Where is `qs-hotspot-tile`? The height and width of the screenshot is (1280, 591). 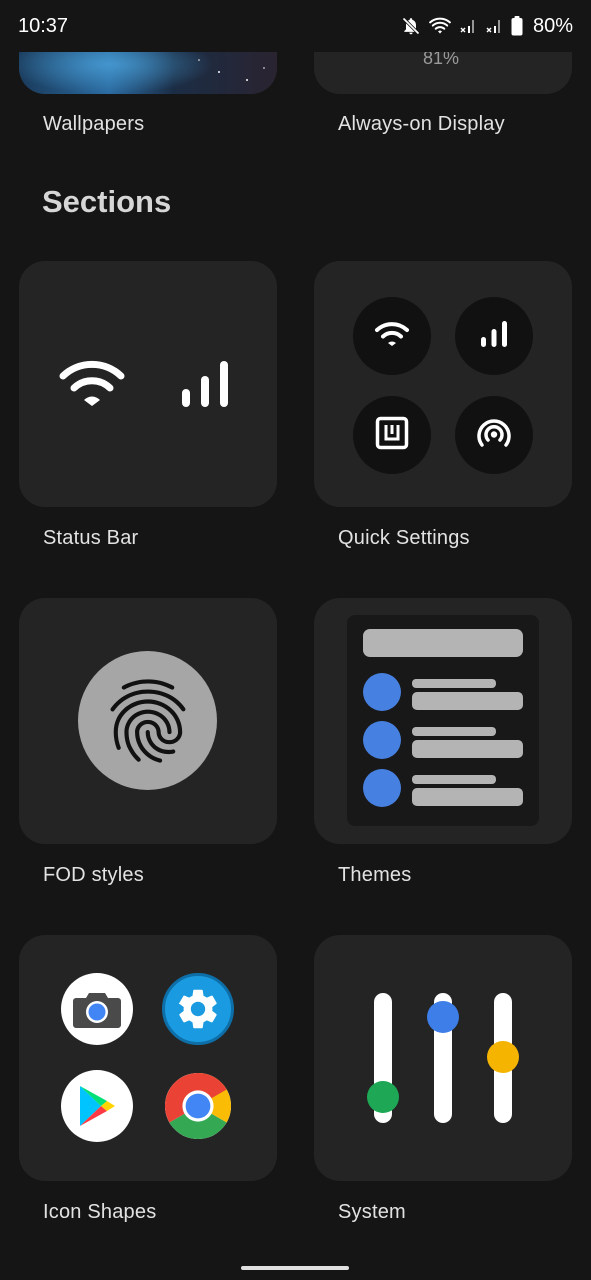
qs-hotspot-tile is located at coordinates (494, 435).